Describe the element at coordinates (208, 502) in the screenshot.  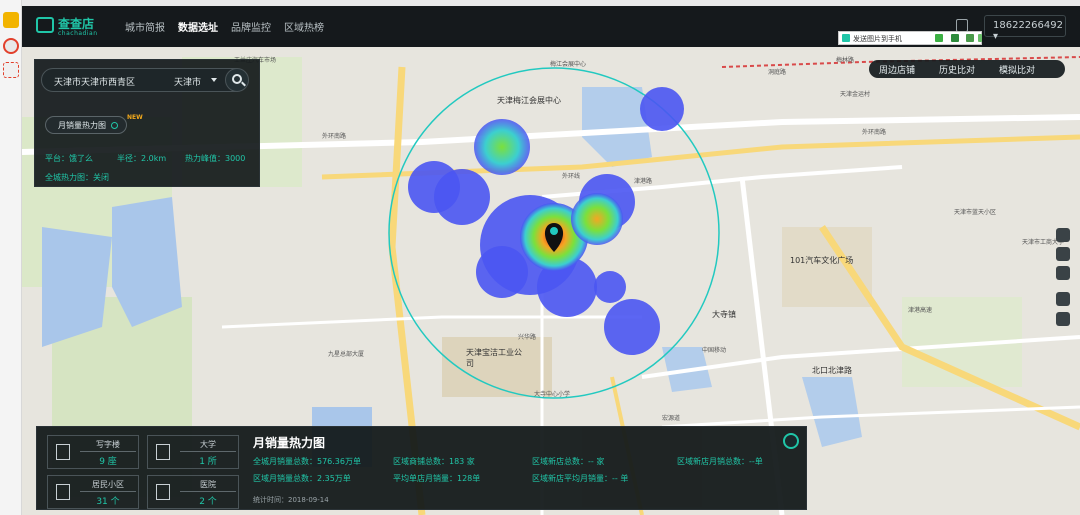
I see `stat-card-value: 2 个` at that location.